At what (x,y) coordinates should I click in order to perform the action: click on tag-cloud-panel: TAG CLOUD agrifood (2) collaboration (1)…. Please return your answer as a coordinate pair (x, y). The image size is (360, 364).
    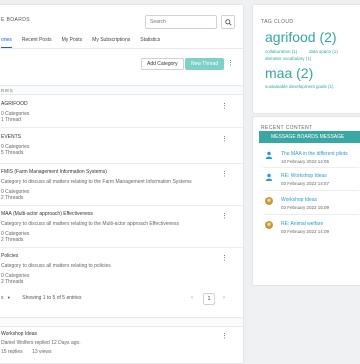
    Looking at the image, I should click on (306, 59).